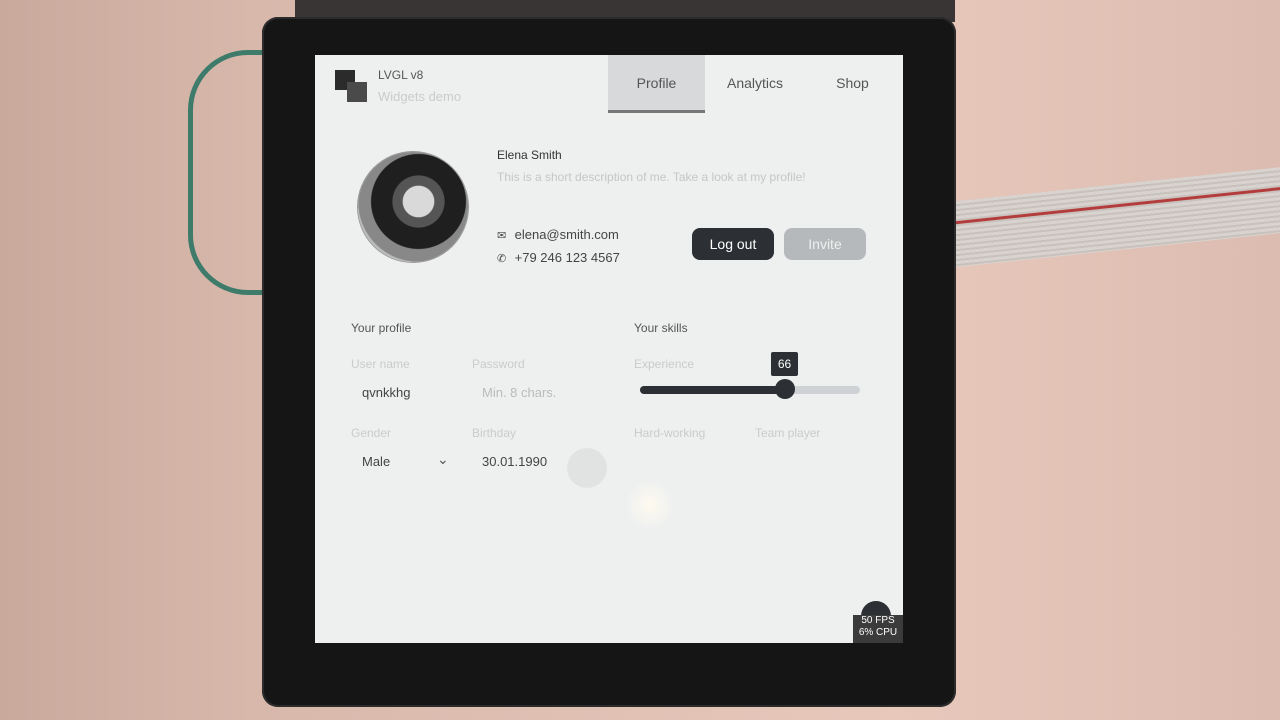 The image size is (1280, 720). I want to click on app-subtitle: Widgets demo, so click(420, 96).